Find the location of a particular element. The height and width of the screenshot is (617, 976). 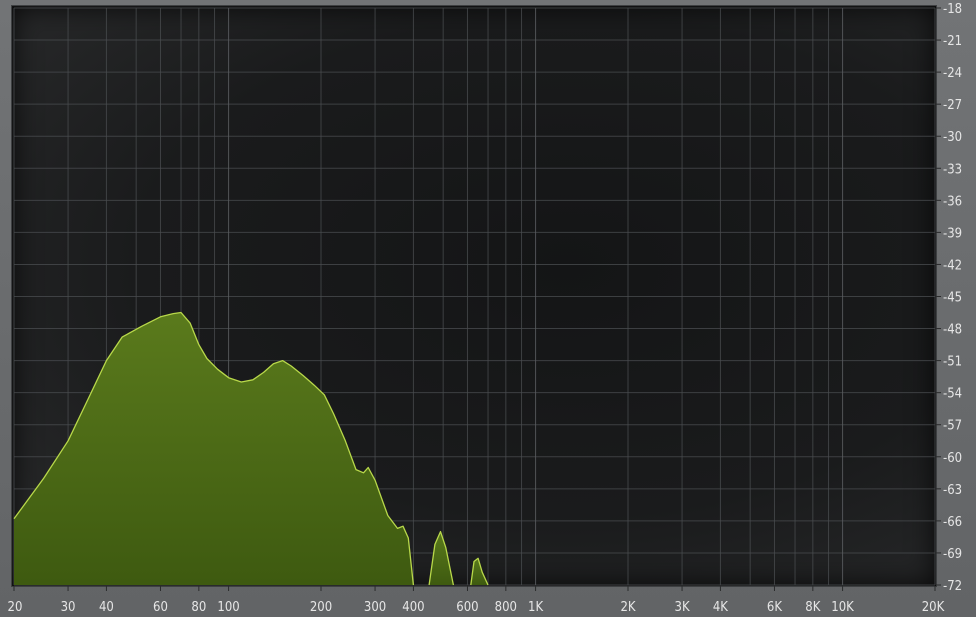

x-tick-label: 300 is located at coordinates (375, 607).